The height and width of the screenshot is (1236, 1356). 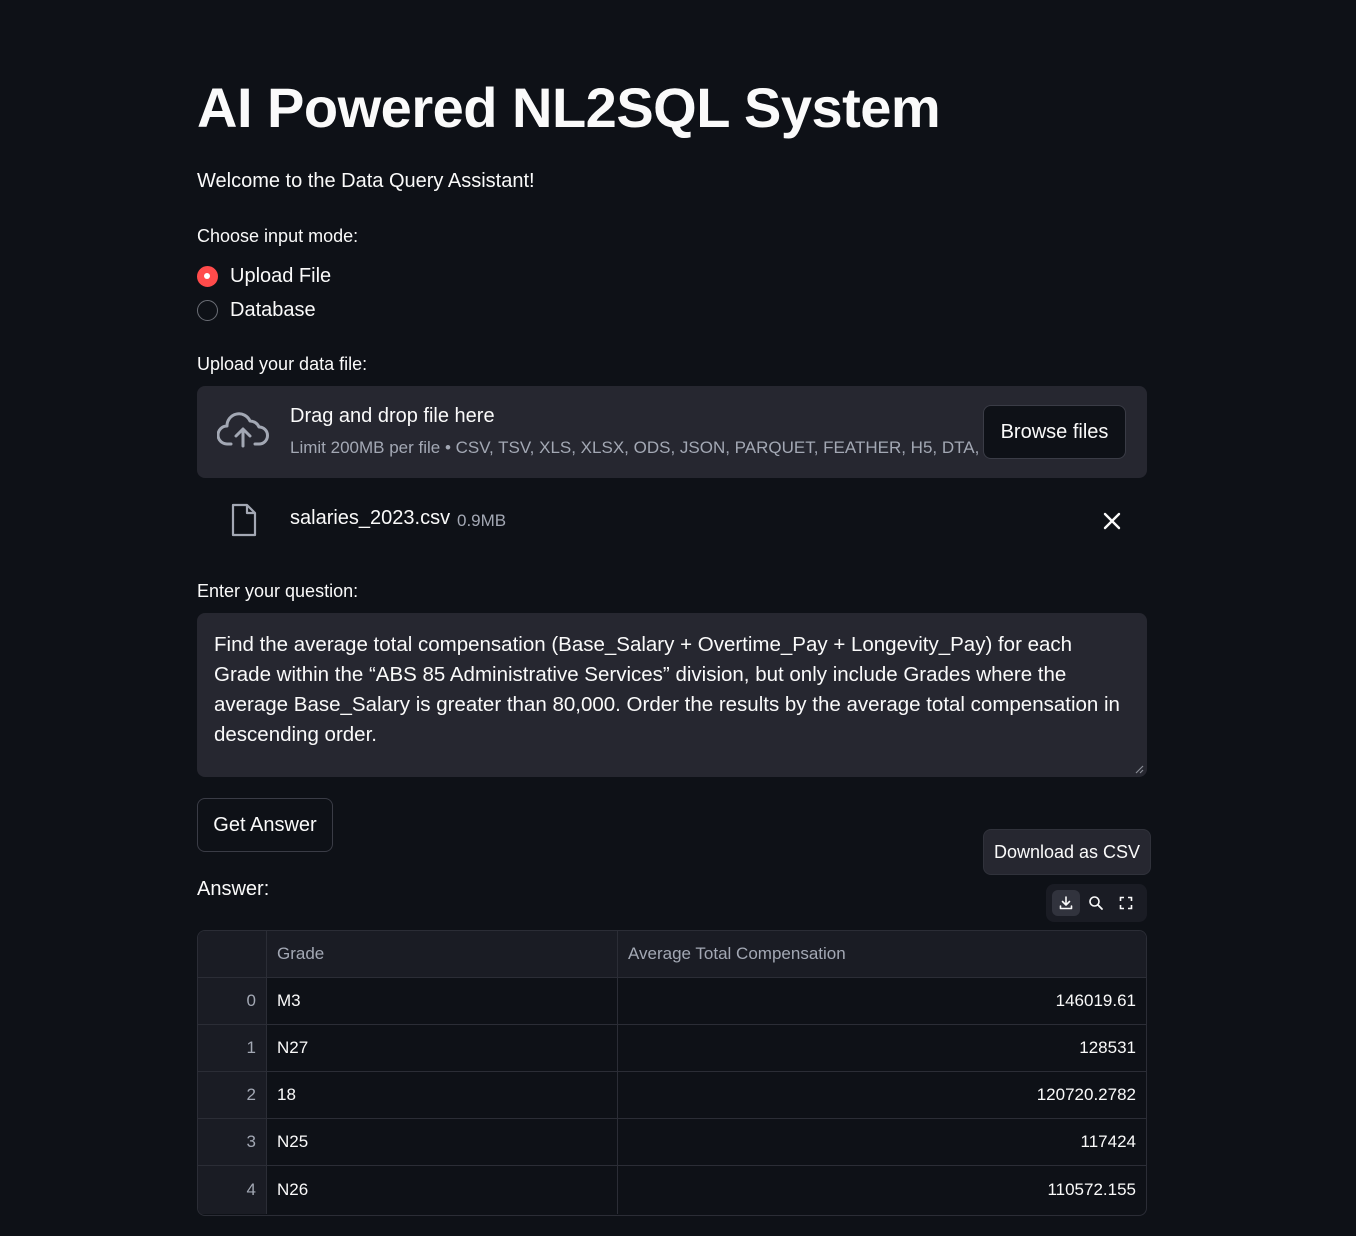 What do you see at coordinates (882, 1048) in the screenshot?
I see `cell-avg-comp: 128531` at bounding box center [882, 1048].